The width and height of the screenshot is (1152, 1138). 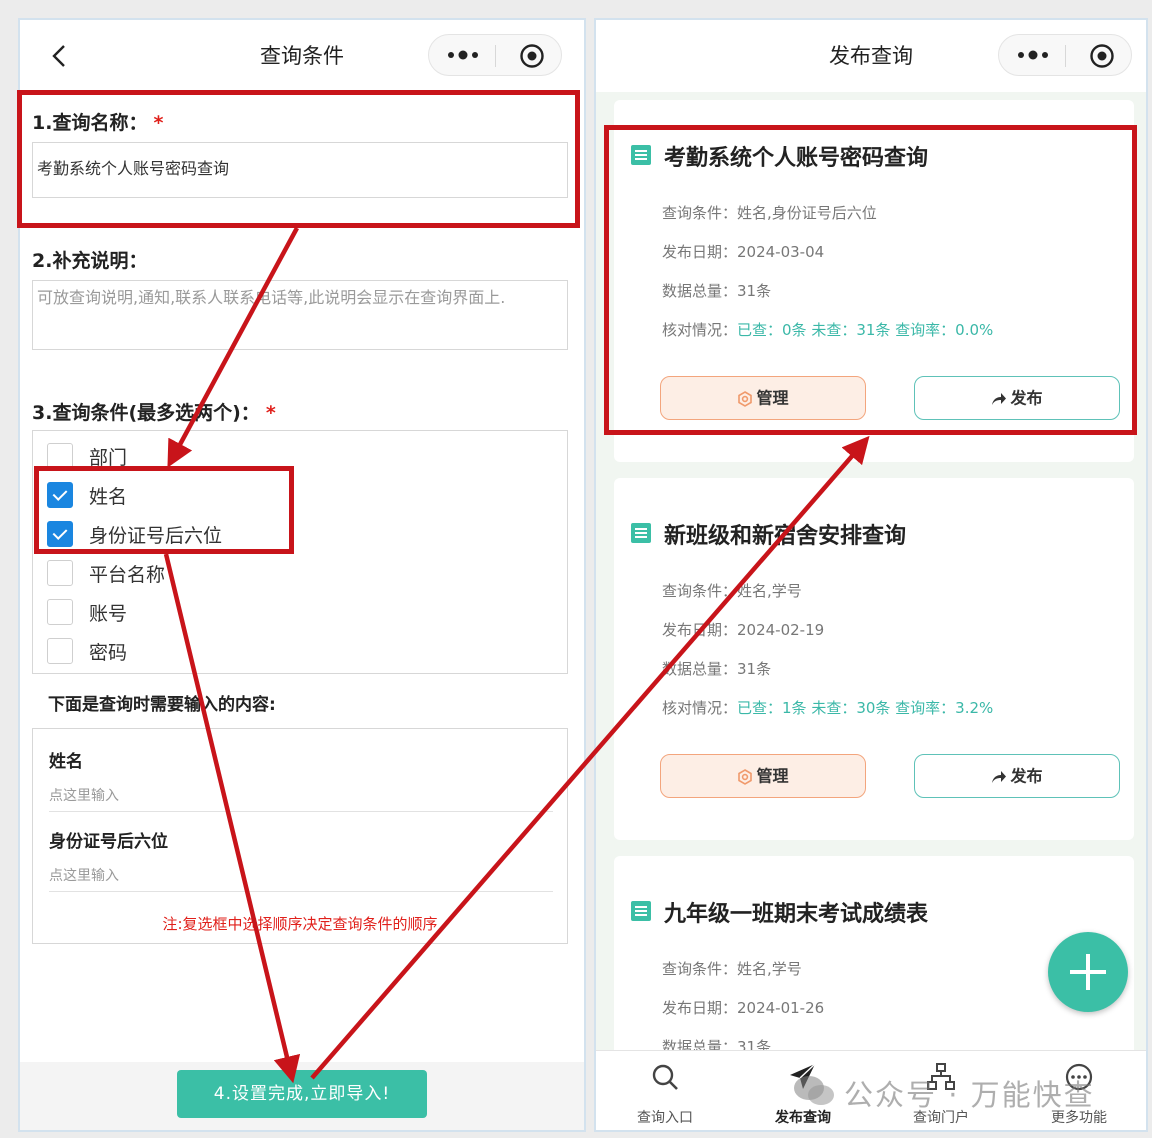 What do you see at coordinates (66, 762) in the screenshot?
I see `input-preview-label: 姓名` at bounding box center [66, 762].